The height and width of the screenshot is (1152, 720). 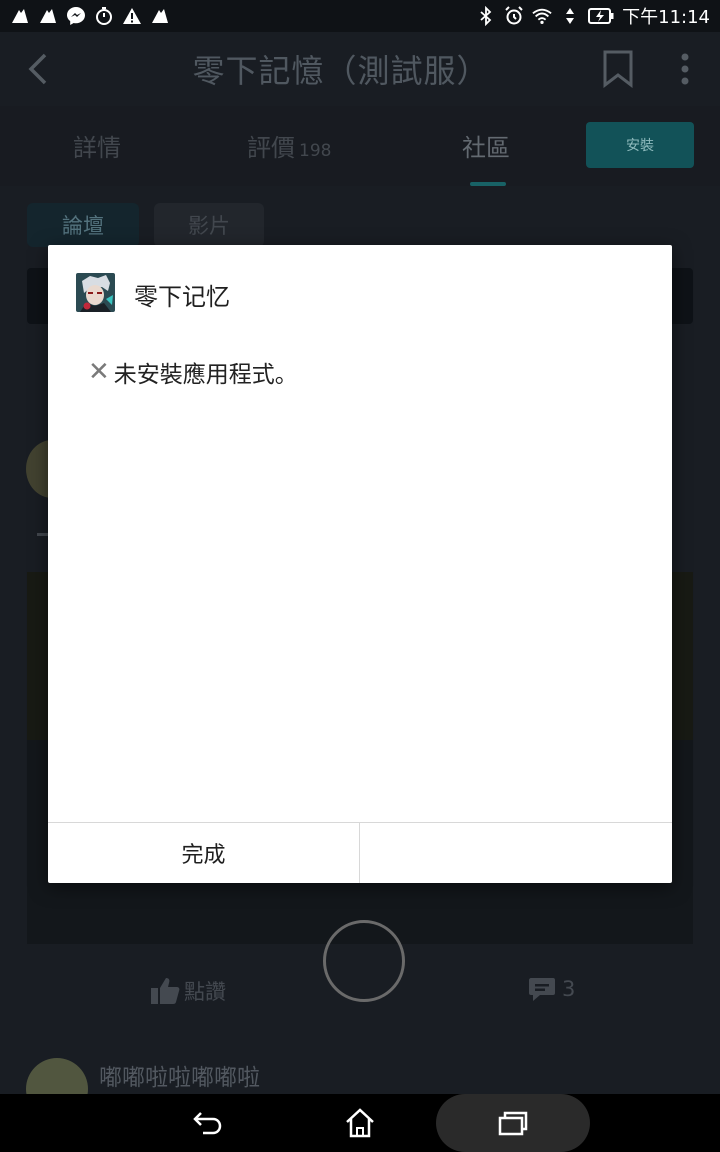 I want to click on clock: 下午11:14, so click(x=666, y=17).